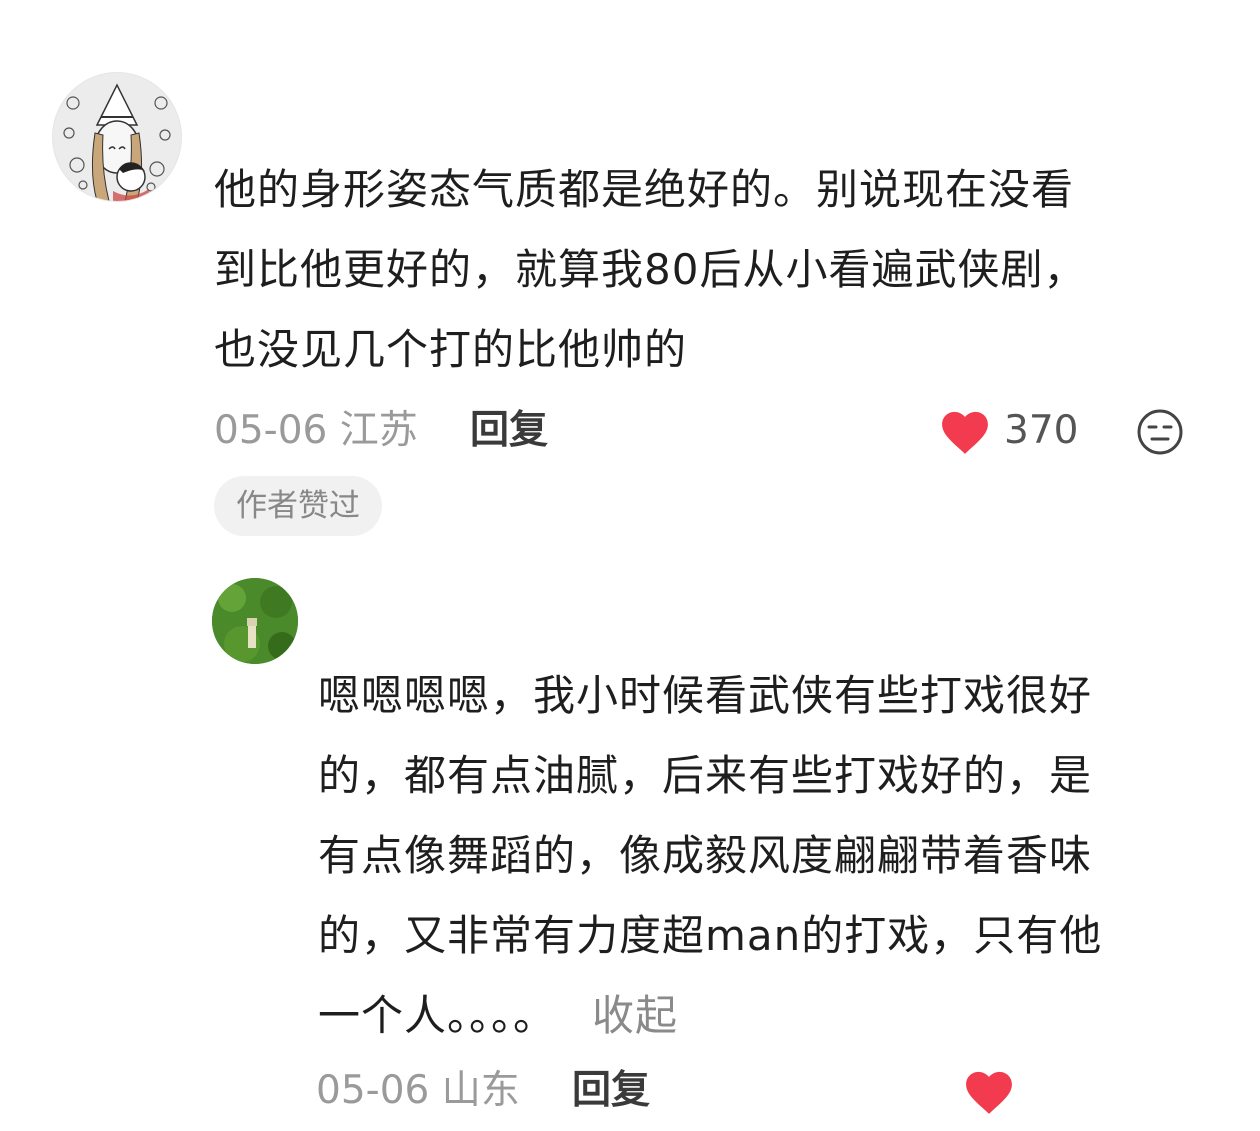 Image resolution: width=1260 pixels, height=1131 pixels. Describe the element at coordinates (1041, 430) in the screenshot. I see `like-count: 370` at that location.